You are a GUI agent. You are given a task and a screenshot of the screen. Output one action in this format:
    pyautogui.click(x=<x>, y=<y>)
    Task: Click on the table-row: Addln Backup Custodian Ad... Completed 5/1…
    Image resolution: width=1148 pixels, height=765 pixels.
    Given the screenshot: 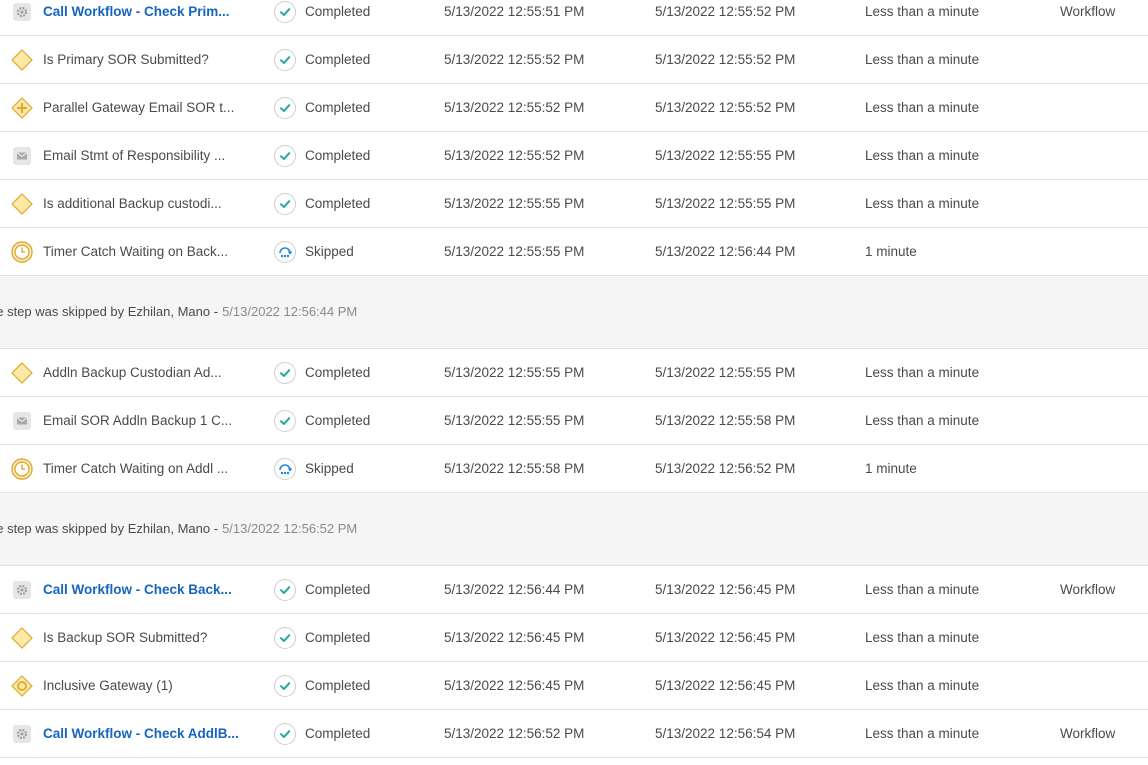 What is the action you would take?
    pyautogui.click(x=574, y=373)
    